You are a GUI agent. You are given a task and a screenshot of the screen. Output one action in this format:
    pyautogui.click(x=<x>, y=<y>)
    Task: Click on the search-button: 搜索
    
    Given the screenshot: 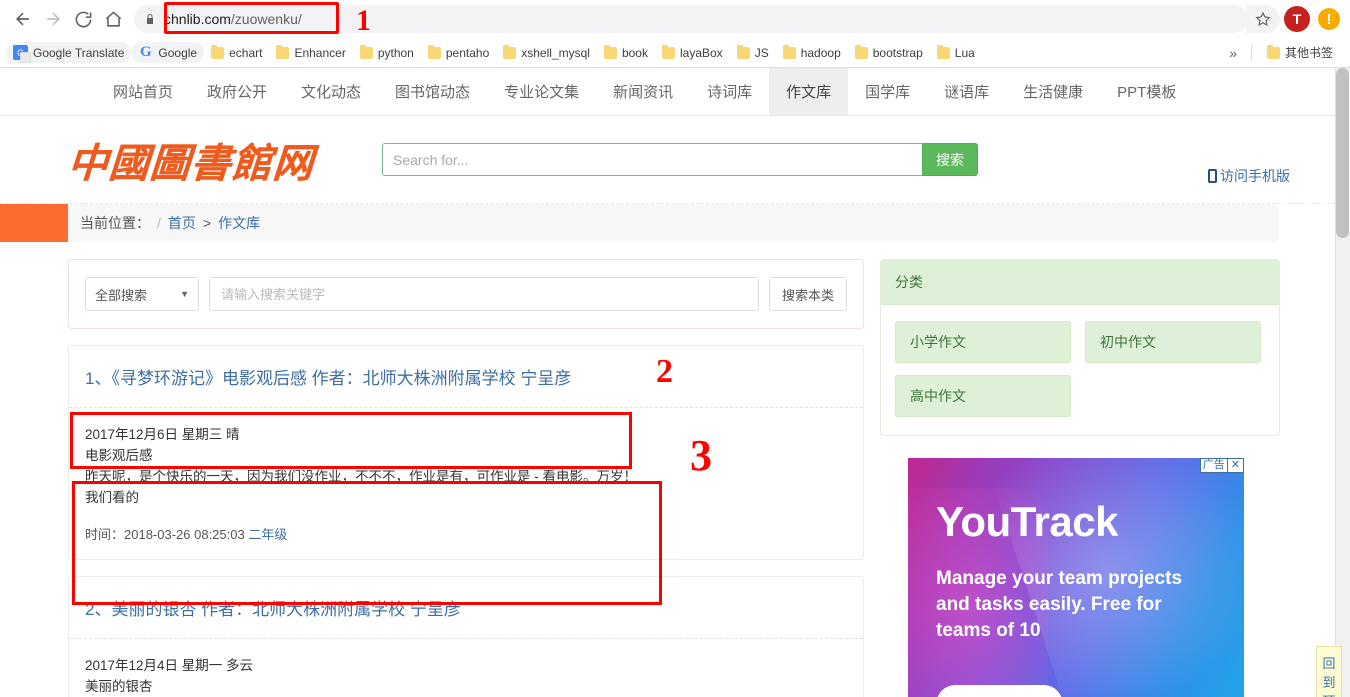 What is the action you would take?
    pyautogui.click(x=950, y=159)
    